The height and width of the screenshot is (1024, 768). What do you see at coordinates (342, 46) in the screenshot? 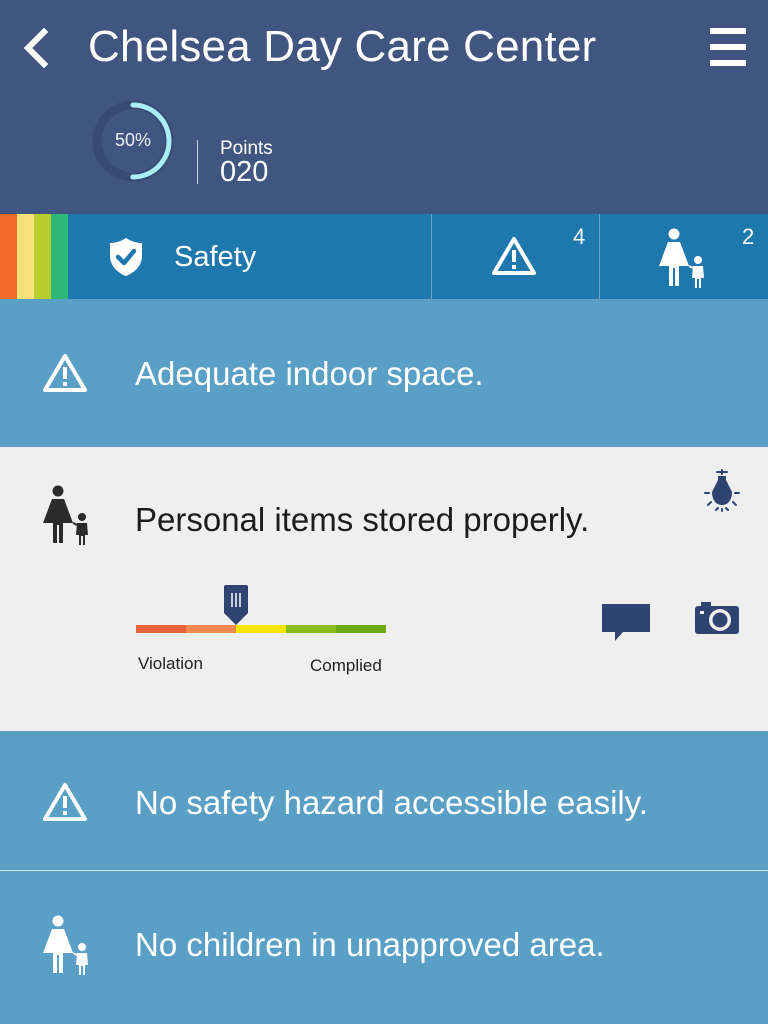
I see `page-title: Chelsea Day Care Center` at bounding box center [342, 46].